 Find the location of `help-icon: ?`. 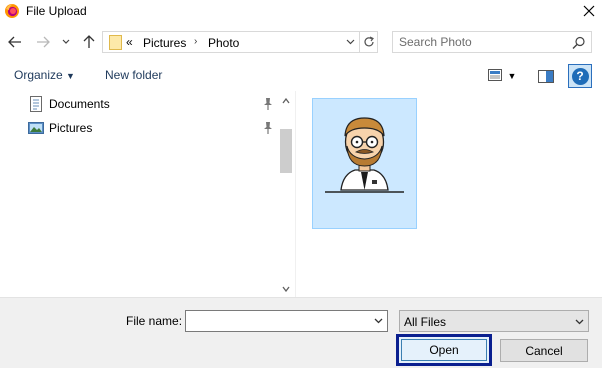

help-icon: ? is located at coordinates (580, 76).